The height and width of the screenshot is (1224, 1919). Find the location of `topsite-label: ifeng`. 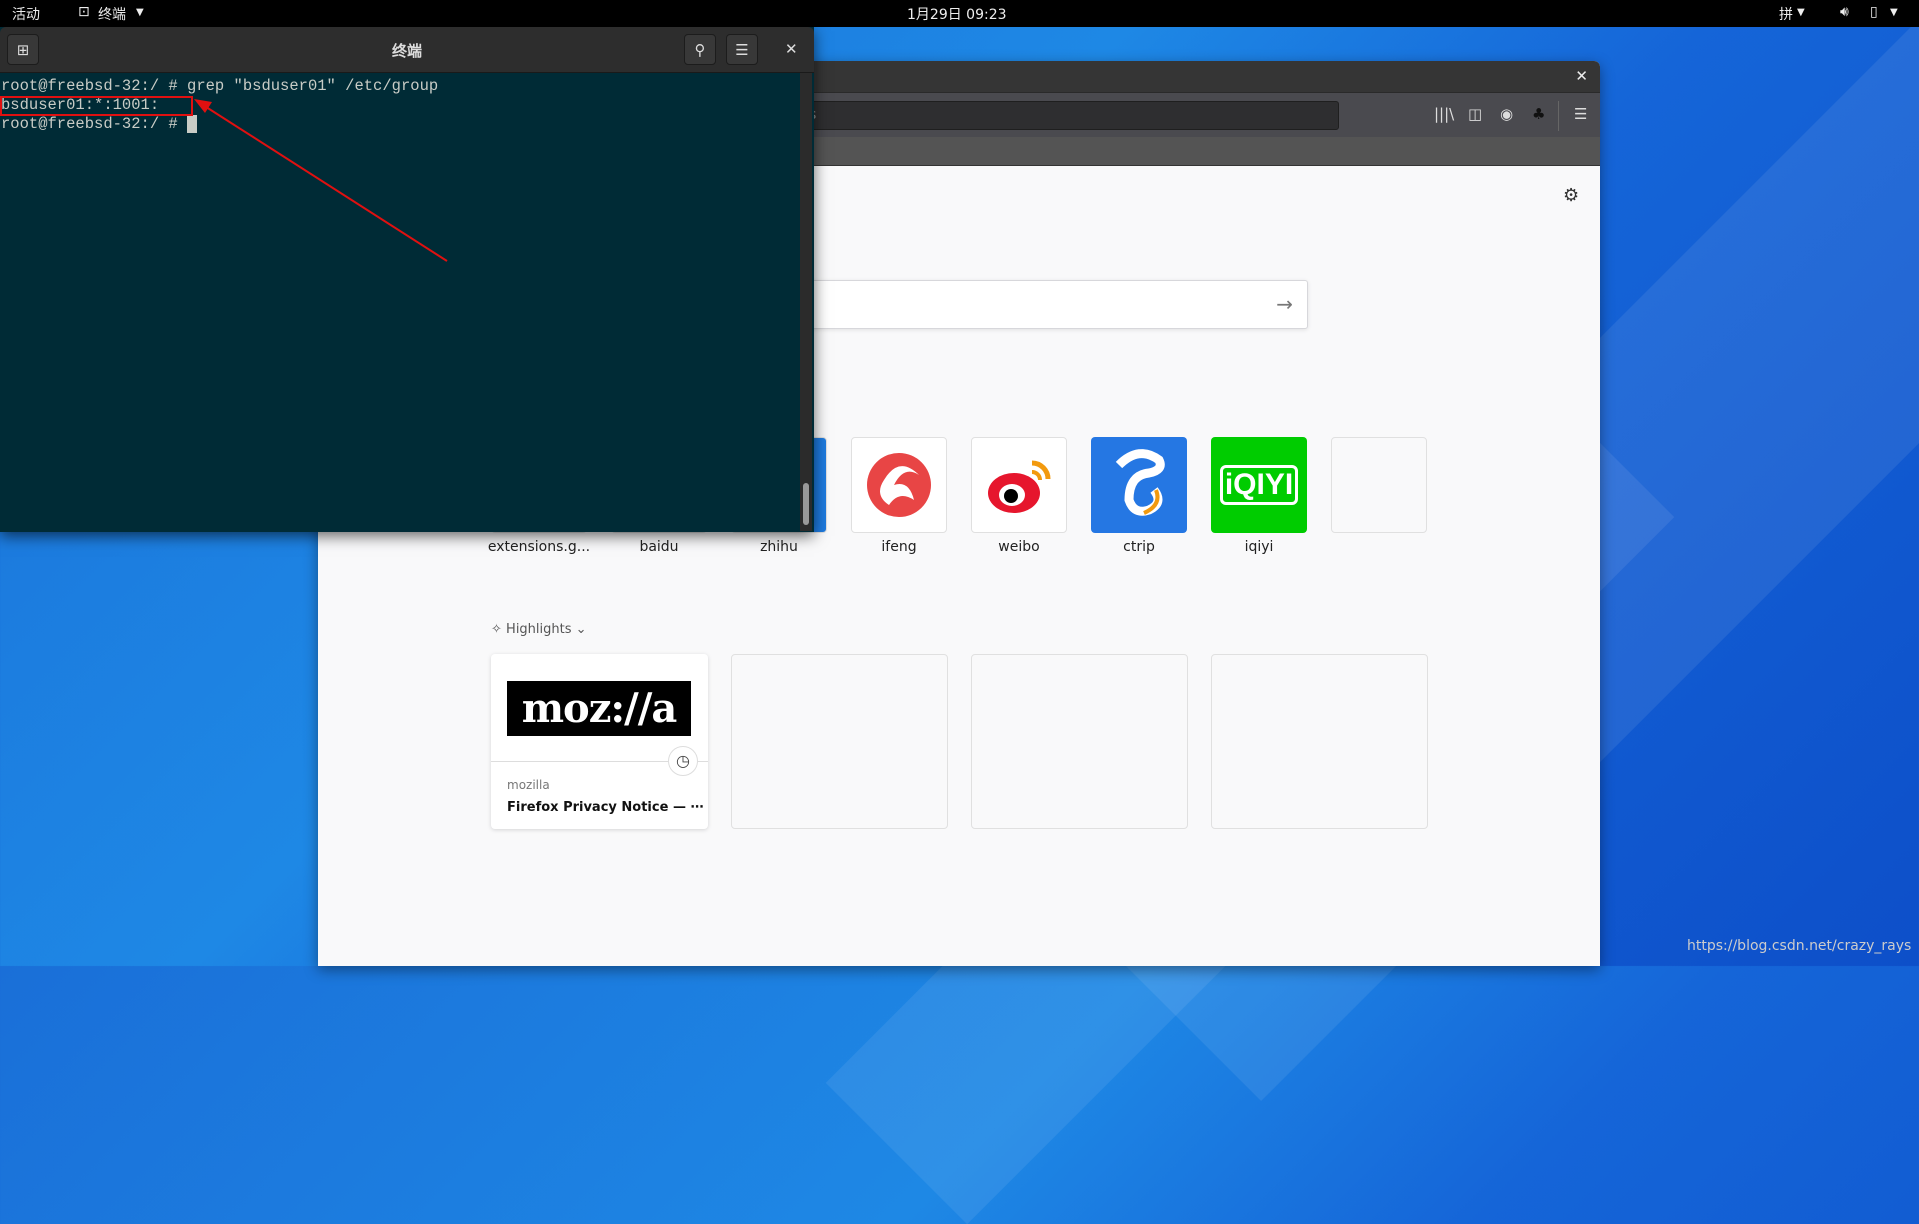

topsite-label: ifeng is located at coordinates (899, 547).